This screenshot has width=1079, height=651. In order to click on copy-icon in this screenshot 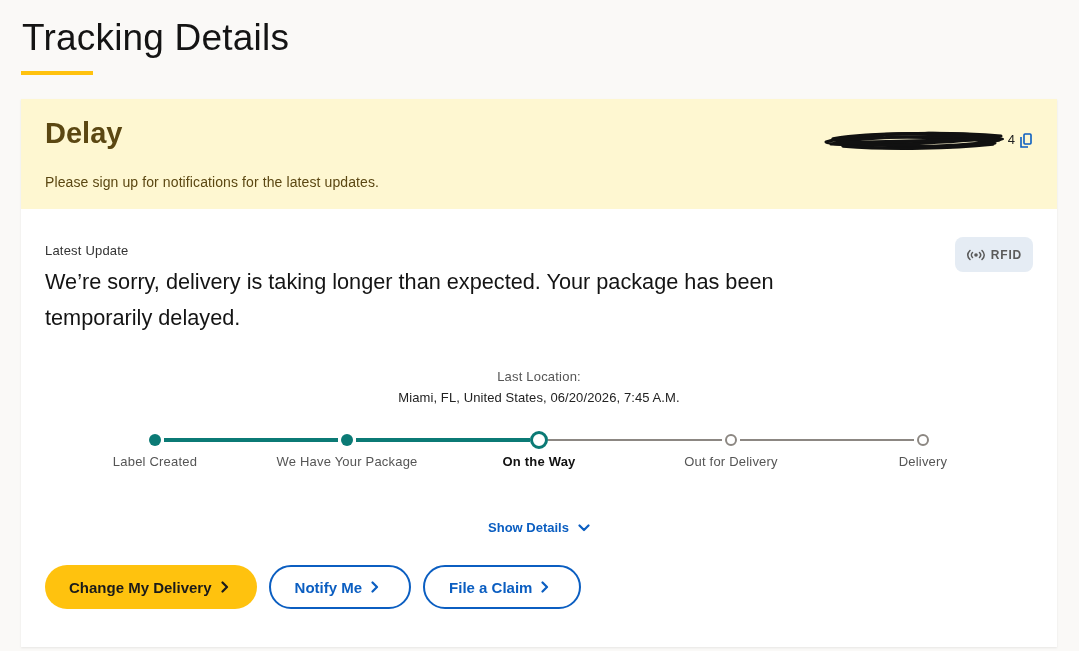, I will do `click(1026, 140)`.